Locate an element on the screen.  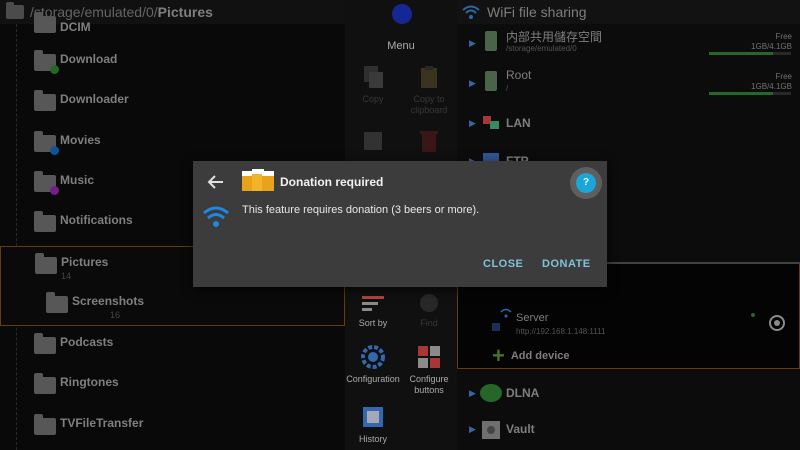
help-button: ? is located at coordinates (586, 183).